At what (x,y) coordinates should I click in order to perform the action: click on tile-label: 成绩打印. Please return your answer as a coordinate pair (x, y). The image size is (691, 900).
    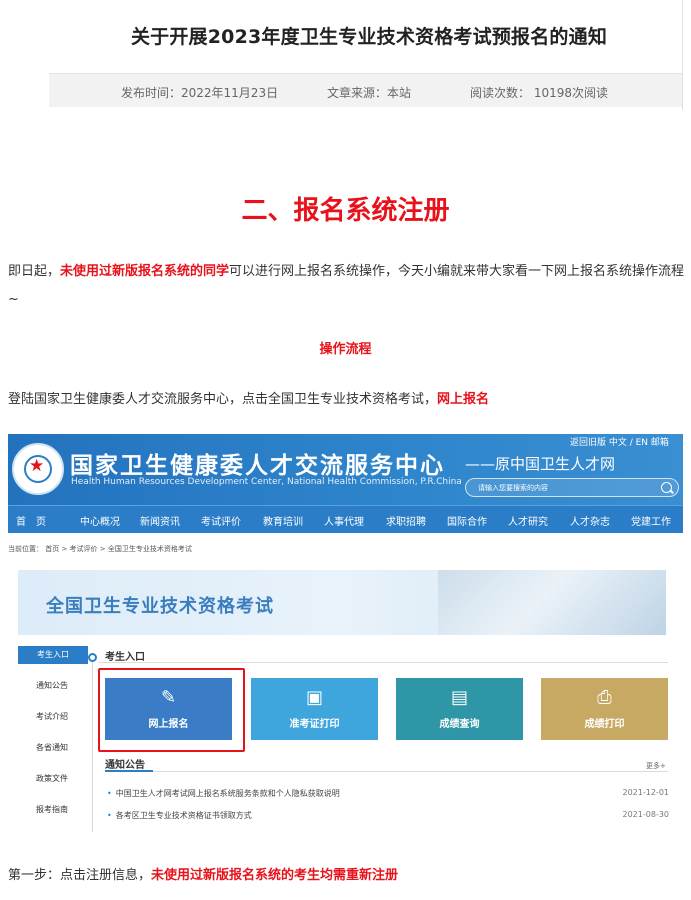
    Looking at the image, I should click on (604, 724).